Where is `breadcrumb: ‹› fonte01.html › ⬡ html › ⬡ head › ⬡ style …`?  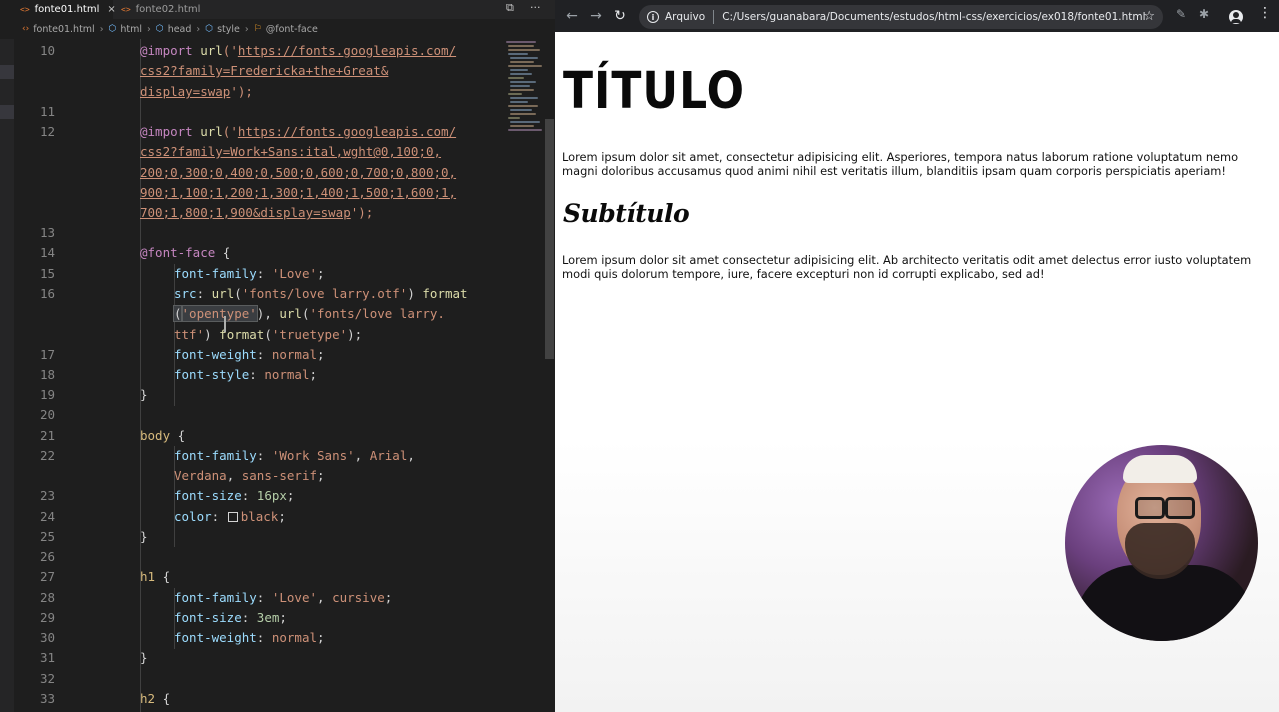
breadcrumb: ‹› fonte01.html › ⬡ html › ⬡ head › ⬡ style … is located at coordinates (277, 29).